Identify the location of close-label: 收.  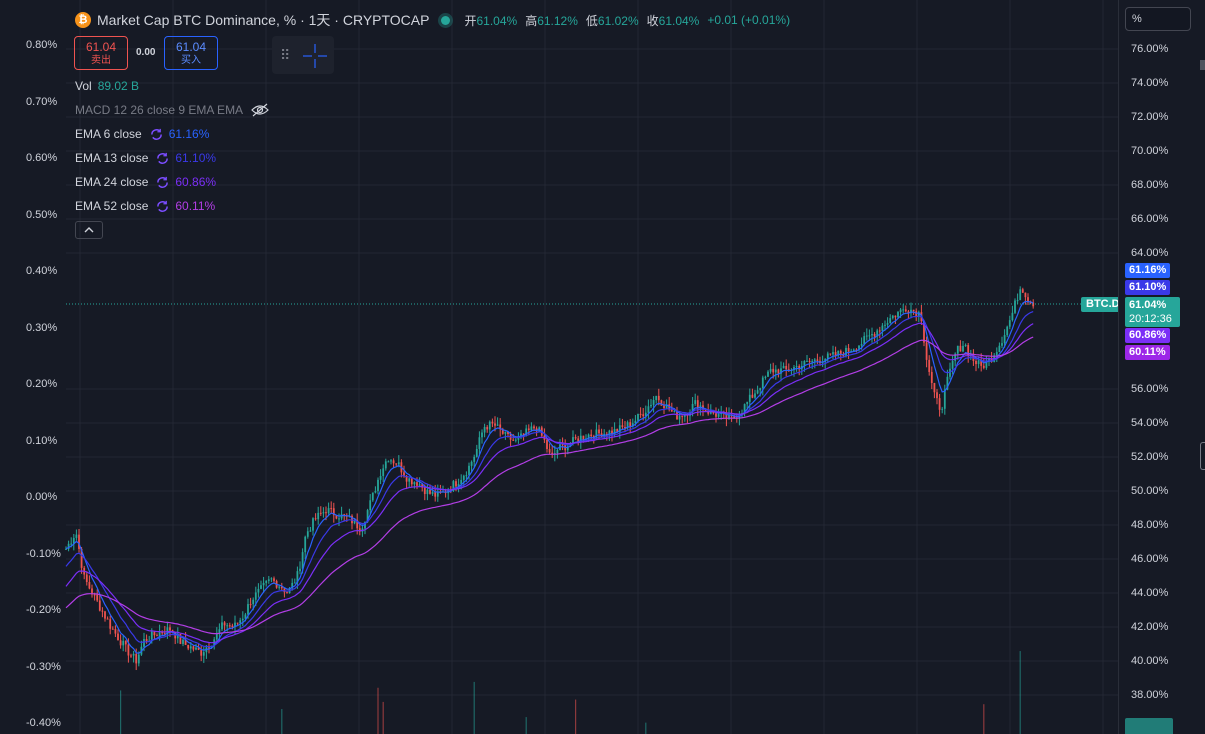
(652, 20).